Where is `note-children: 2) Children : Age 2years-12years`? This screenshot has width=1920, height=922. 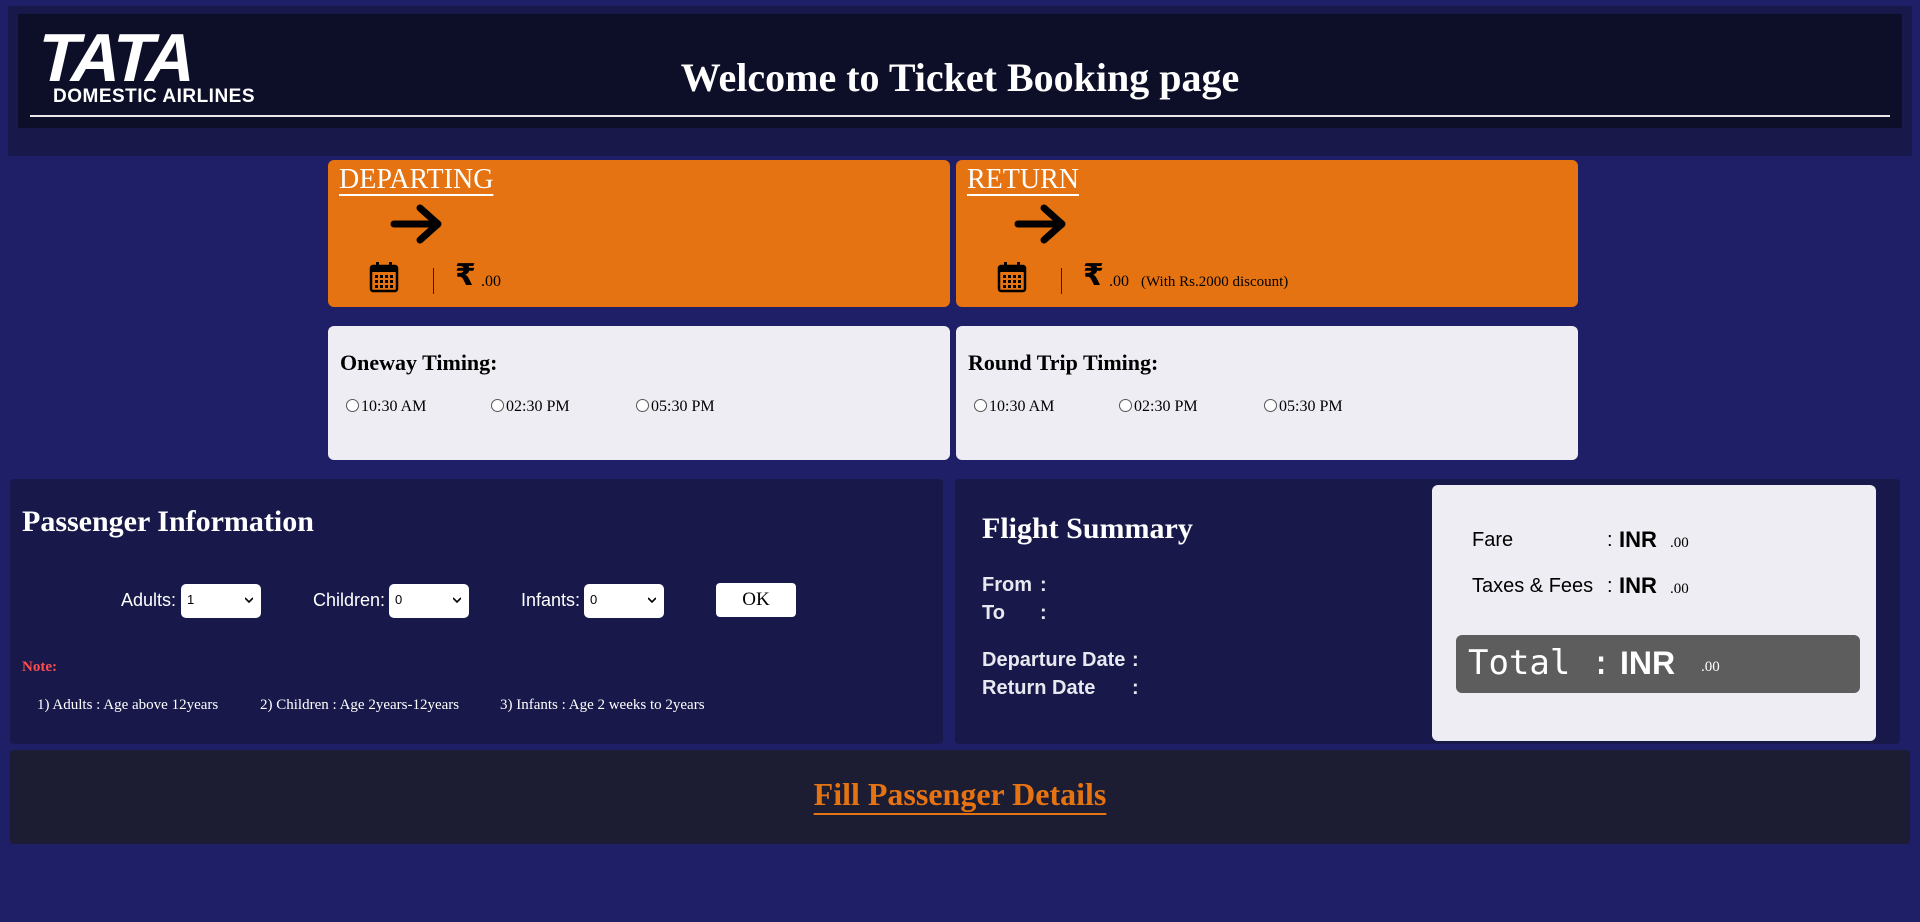
note-children: 2) Children : Age 2years-12years is located at coordinates (360, 705).